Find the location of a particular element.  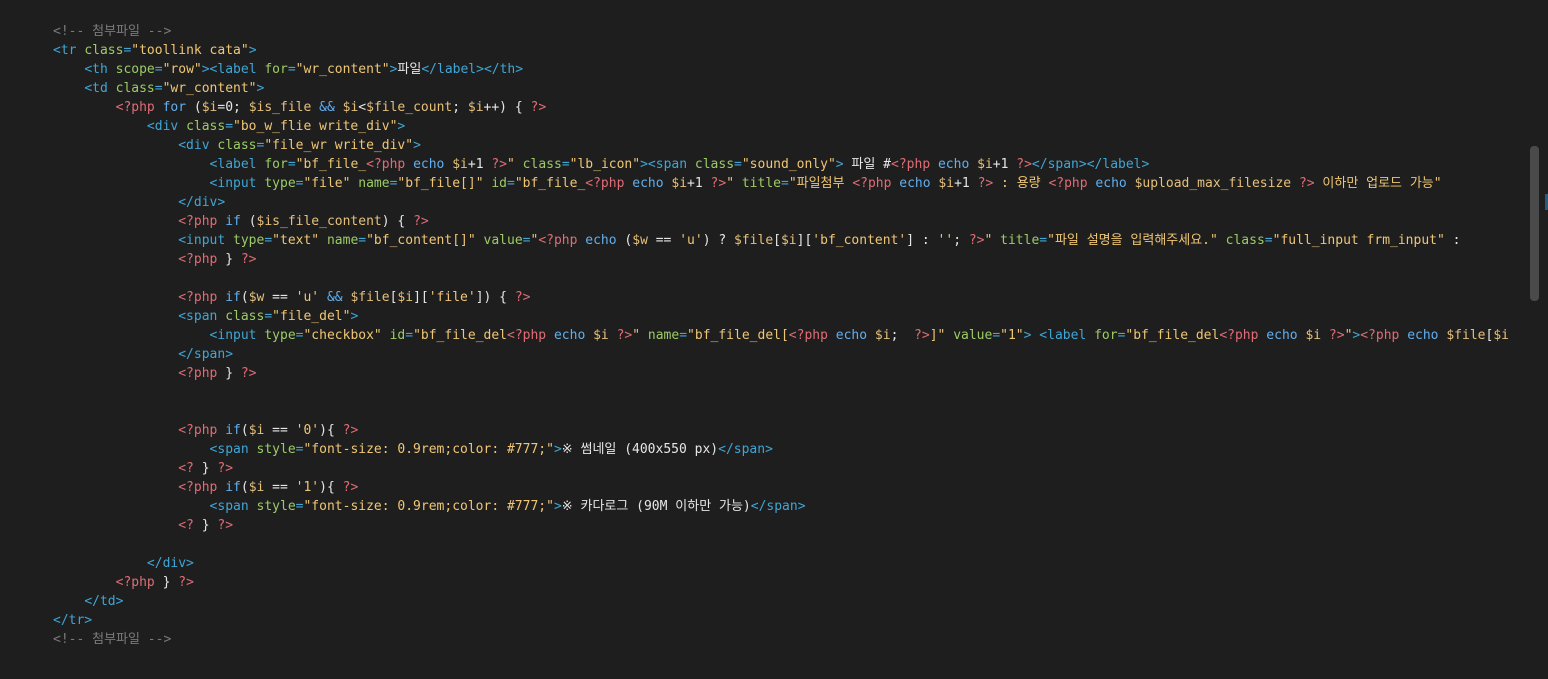

code-line: <?php if($i == '0'){ ?> is located at coordinates (793, 430).